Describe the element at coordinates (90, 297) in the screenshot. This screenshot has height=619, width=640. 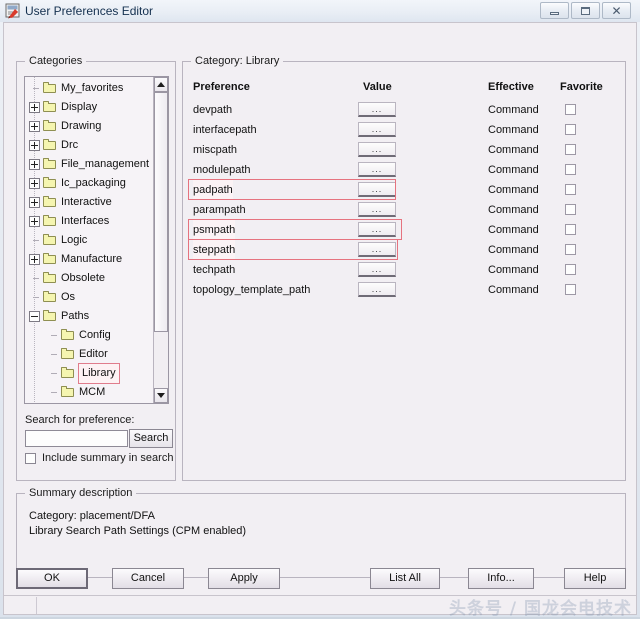
I see `tree-item-os: Os` at that location.